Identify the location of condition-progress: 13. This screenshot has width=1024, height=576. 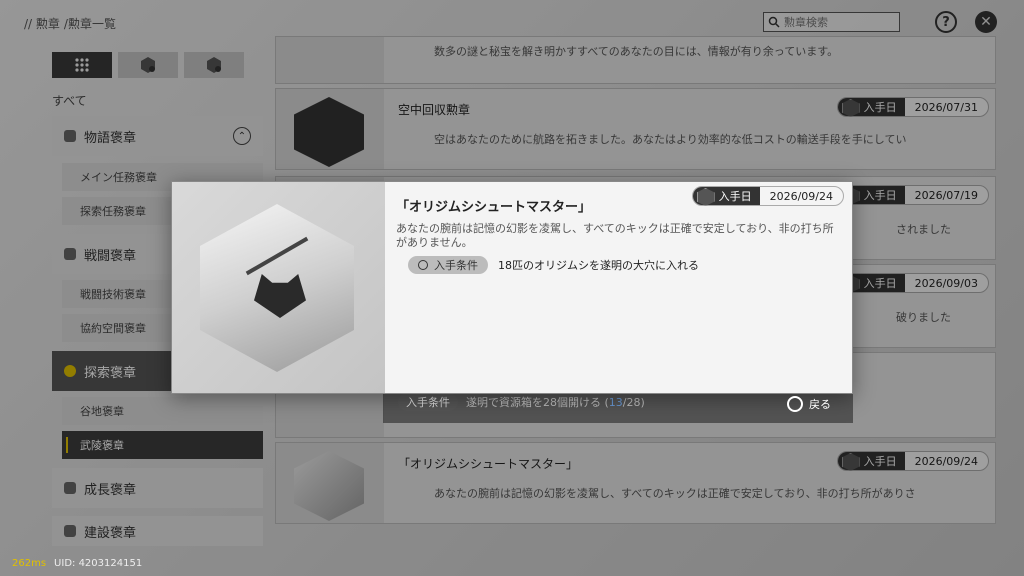
(615, 402).